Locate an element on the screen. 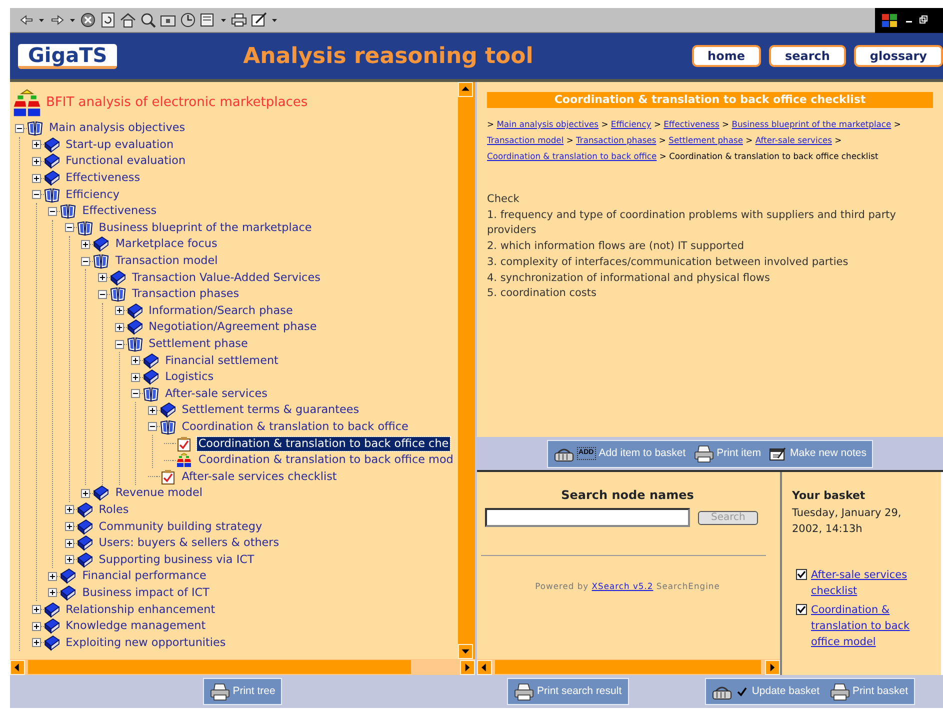 The width and height of the screenshot is (943, 711). tree-item: Roles is located at coordinates (114, 509).